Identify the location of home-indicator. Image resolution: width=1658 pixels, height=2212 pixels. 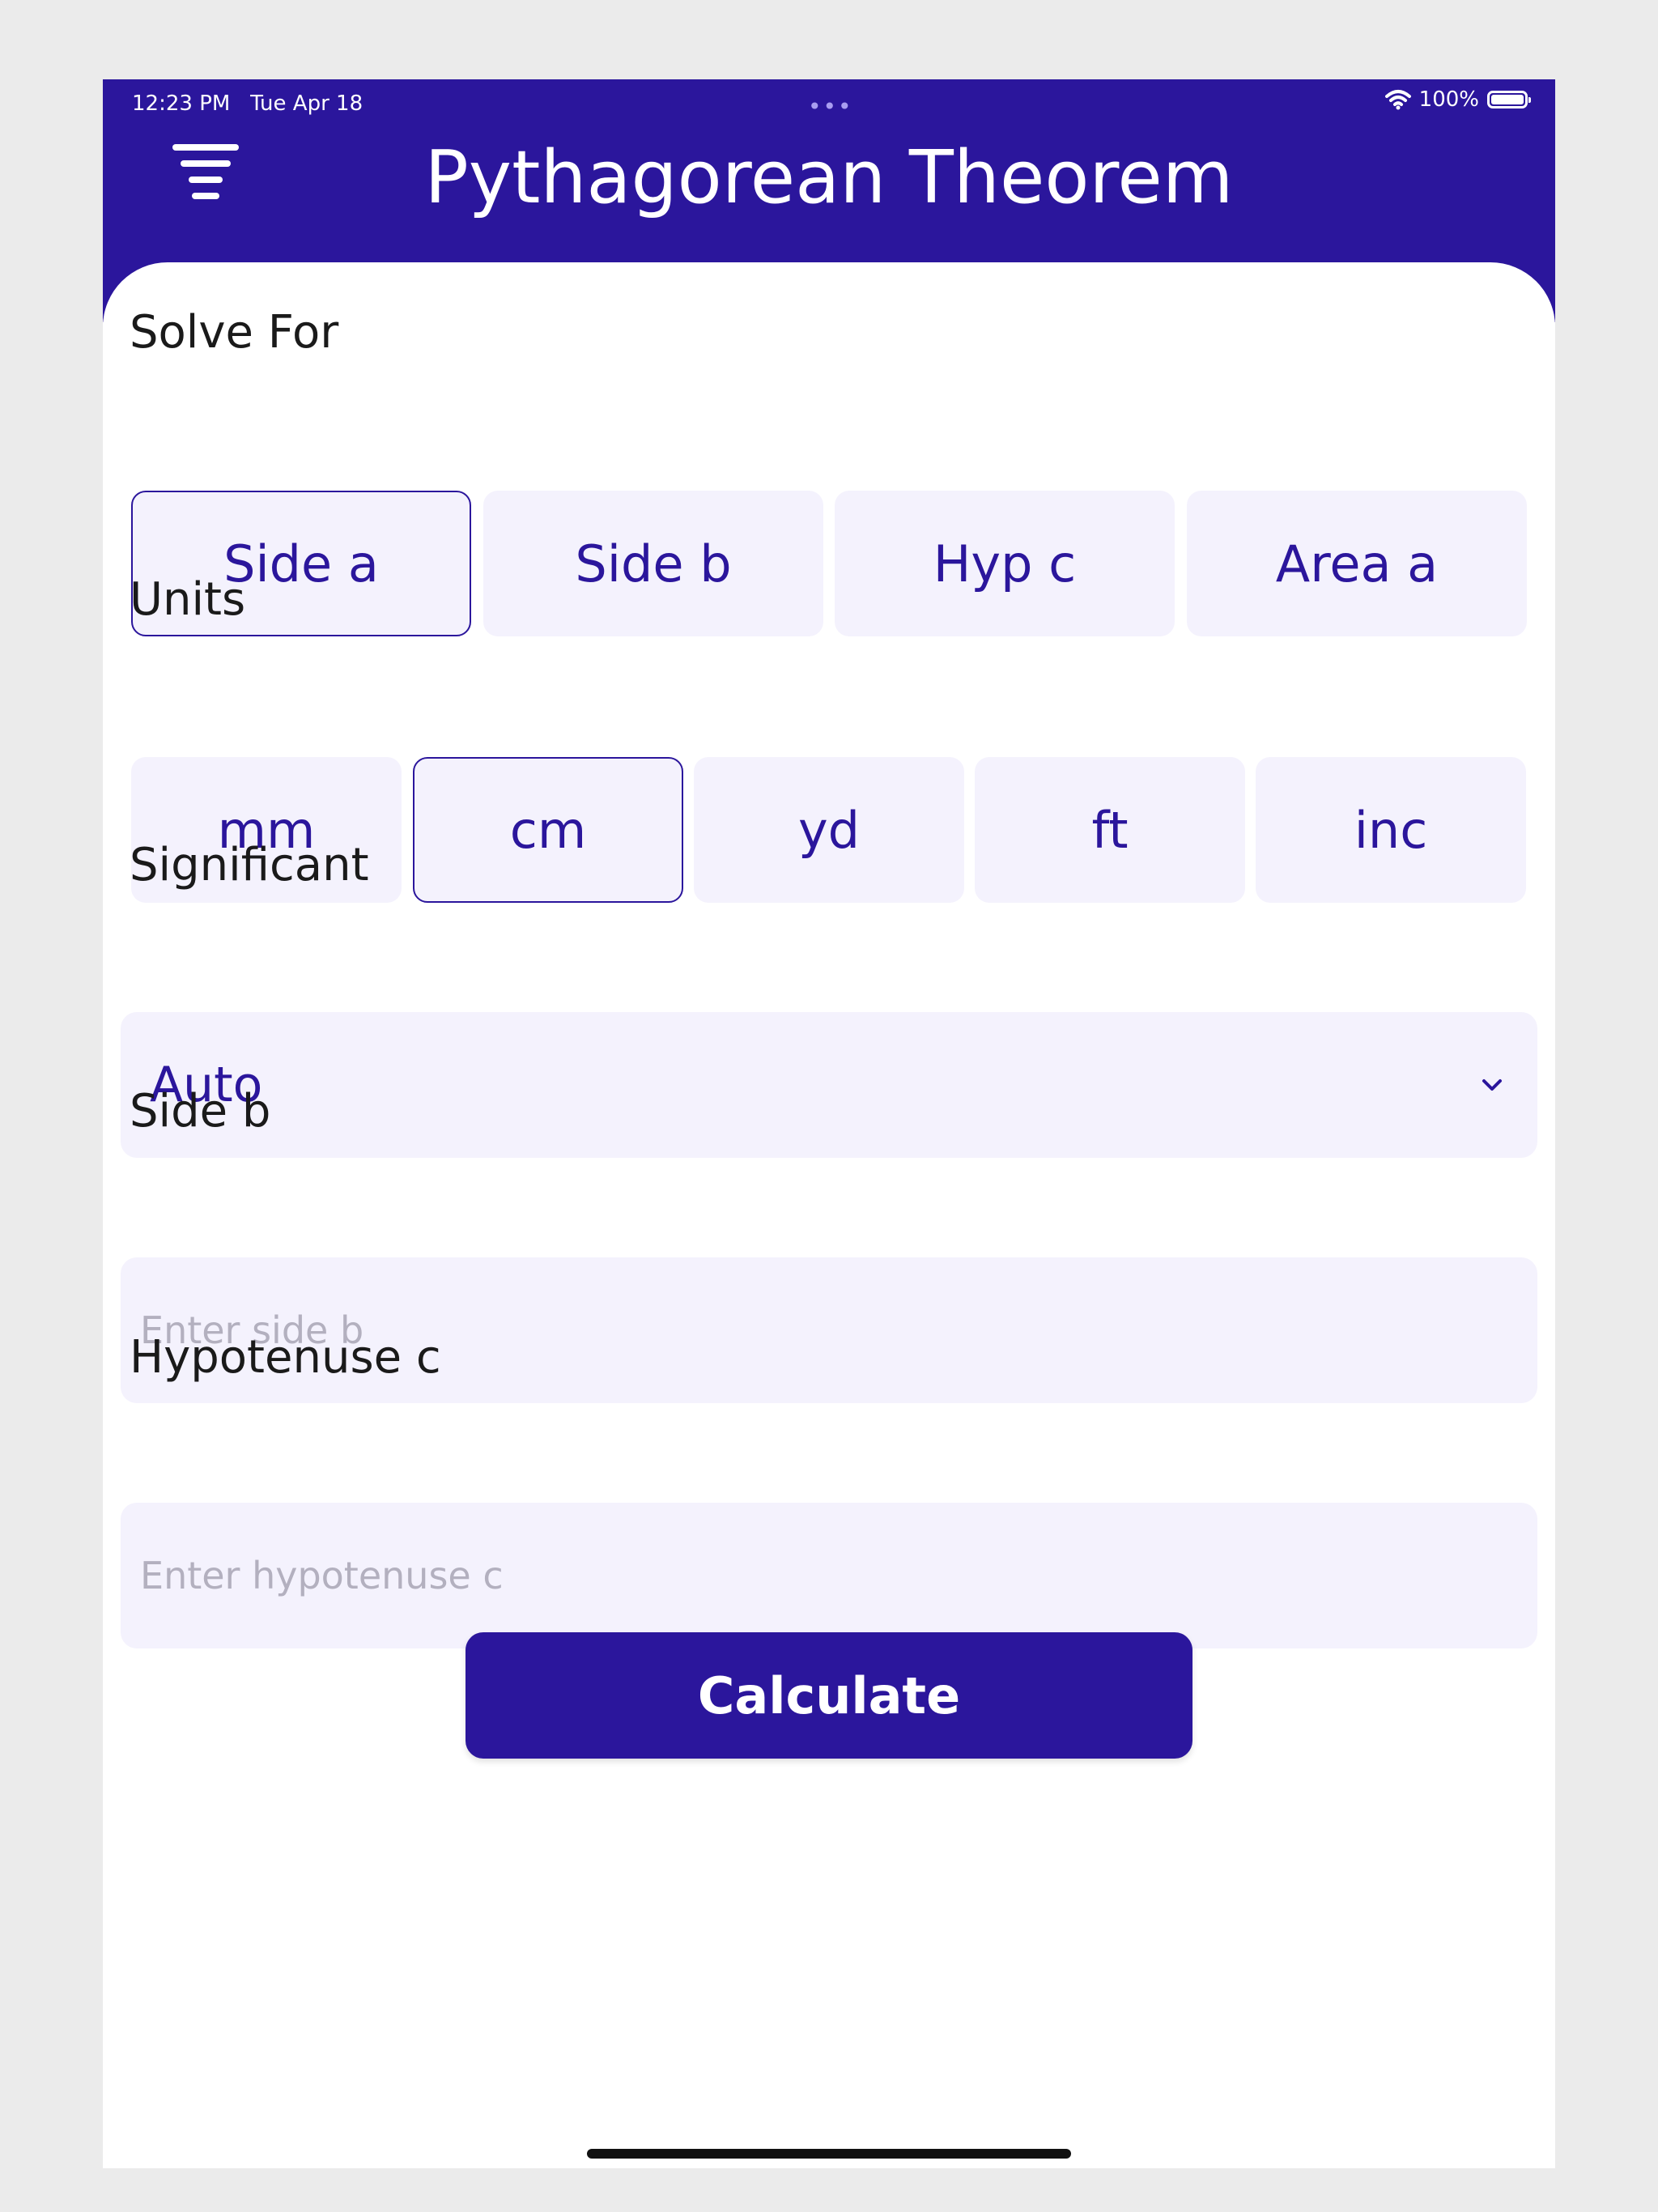
(829, 2154).